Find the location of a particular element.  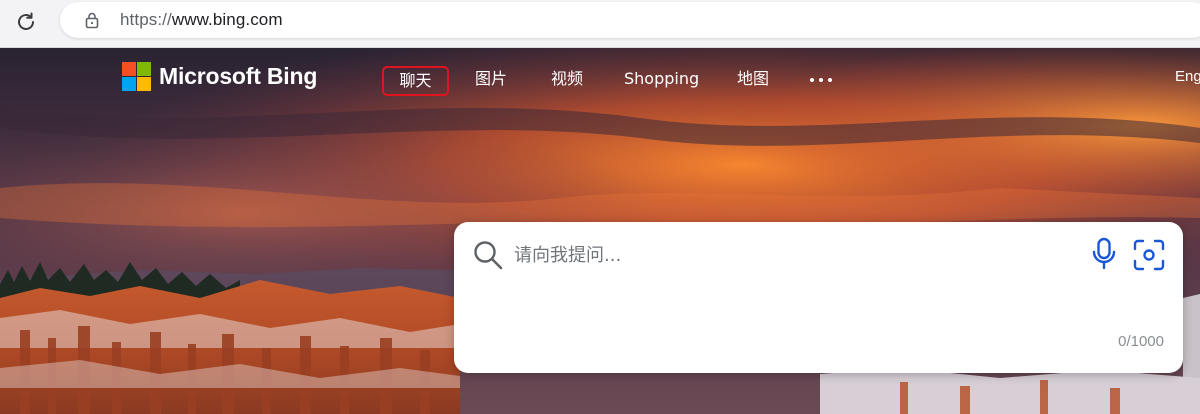

url-scheme: https:// is located at coordinates (146, 19).